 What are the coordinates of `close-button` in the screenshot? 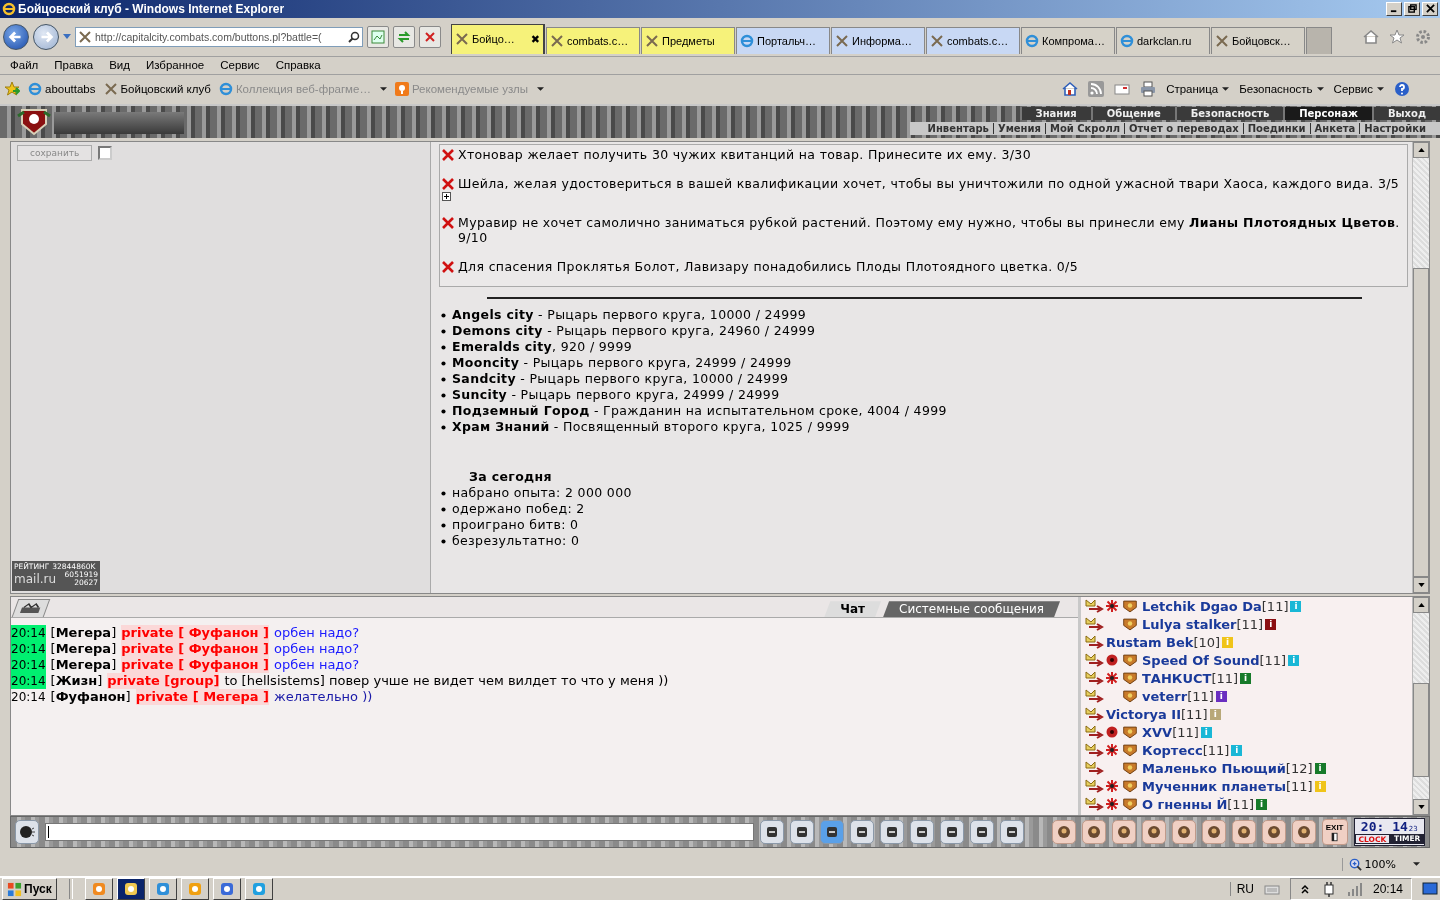 It's located at (1430, 9).